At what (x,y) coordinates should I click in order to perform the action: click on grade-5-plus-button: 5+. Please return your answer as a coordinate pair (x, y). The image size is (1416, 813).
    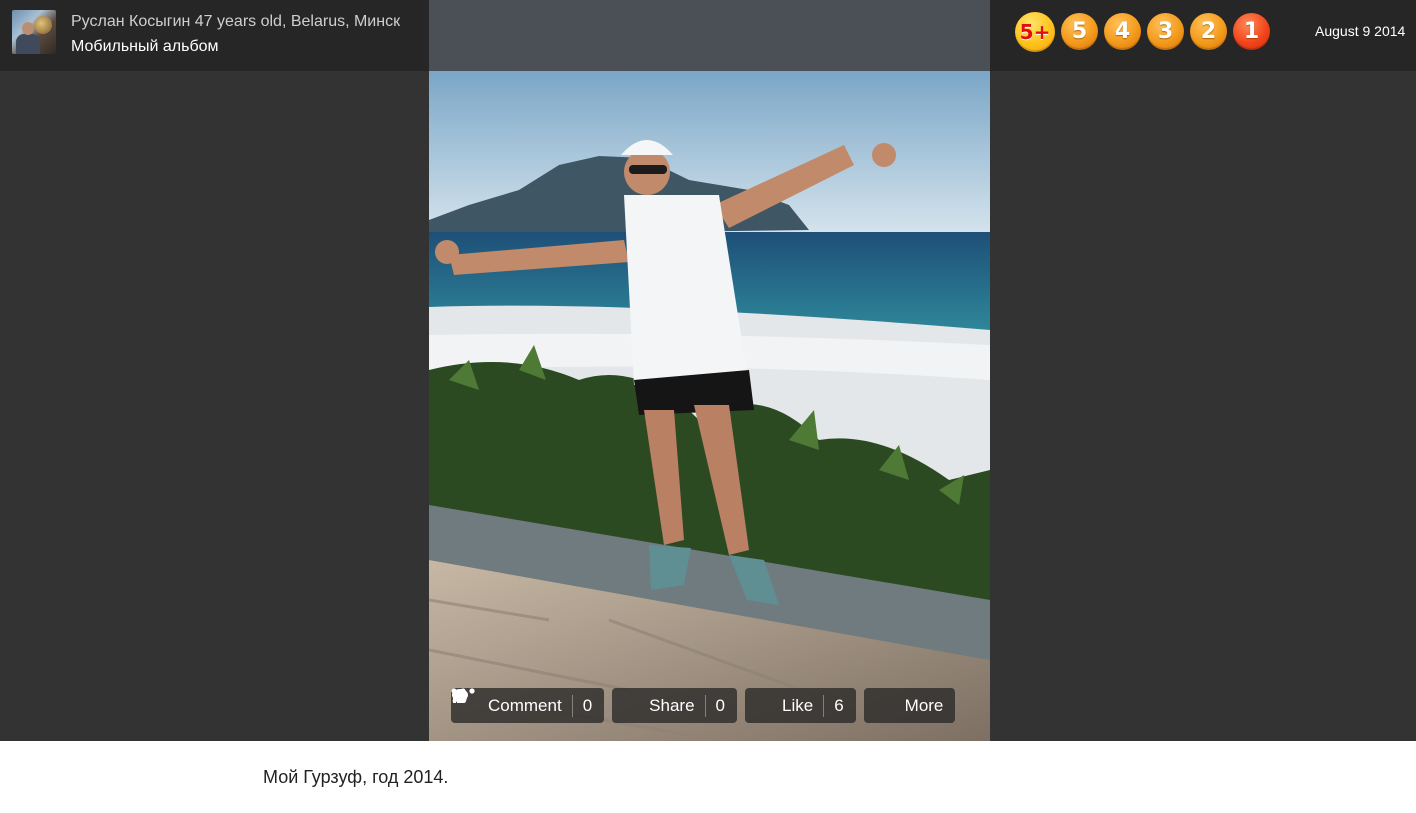
    Looking at the image, I should click on (1035, 32).